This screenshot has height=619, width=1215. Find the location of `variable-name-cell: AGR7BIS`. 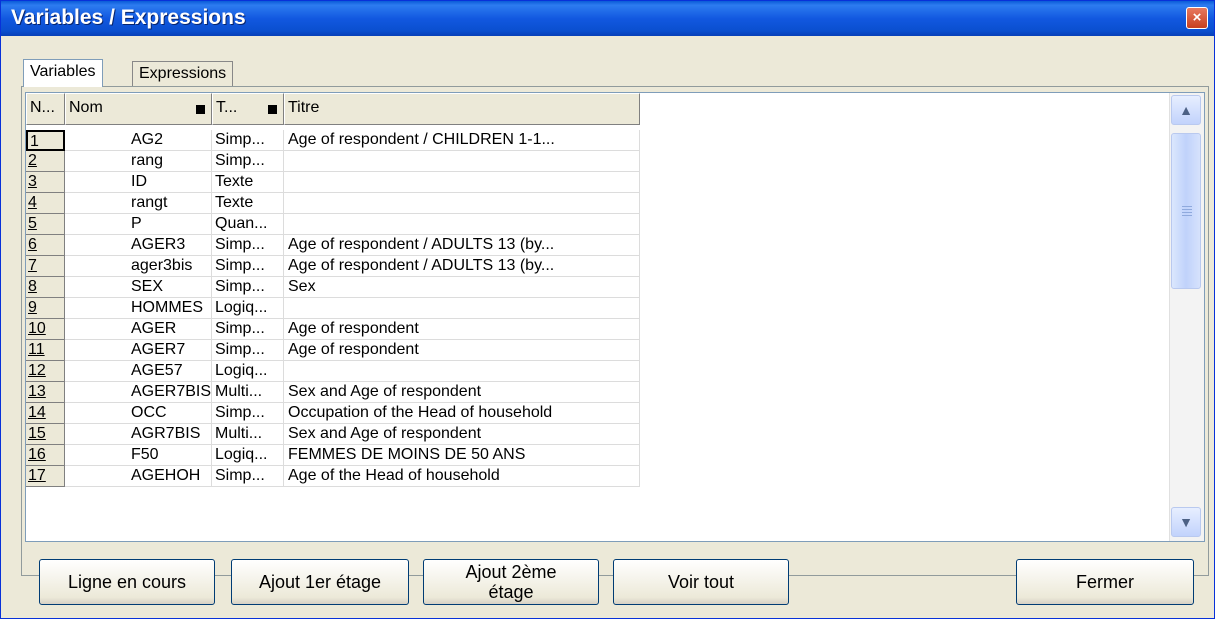

variable-name-cell: AGR7BIS is located at coordinates (138, 434).